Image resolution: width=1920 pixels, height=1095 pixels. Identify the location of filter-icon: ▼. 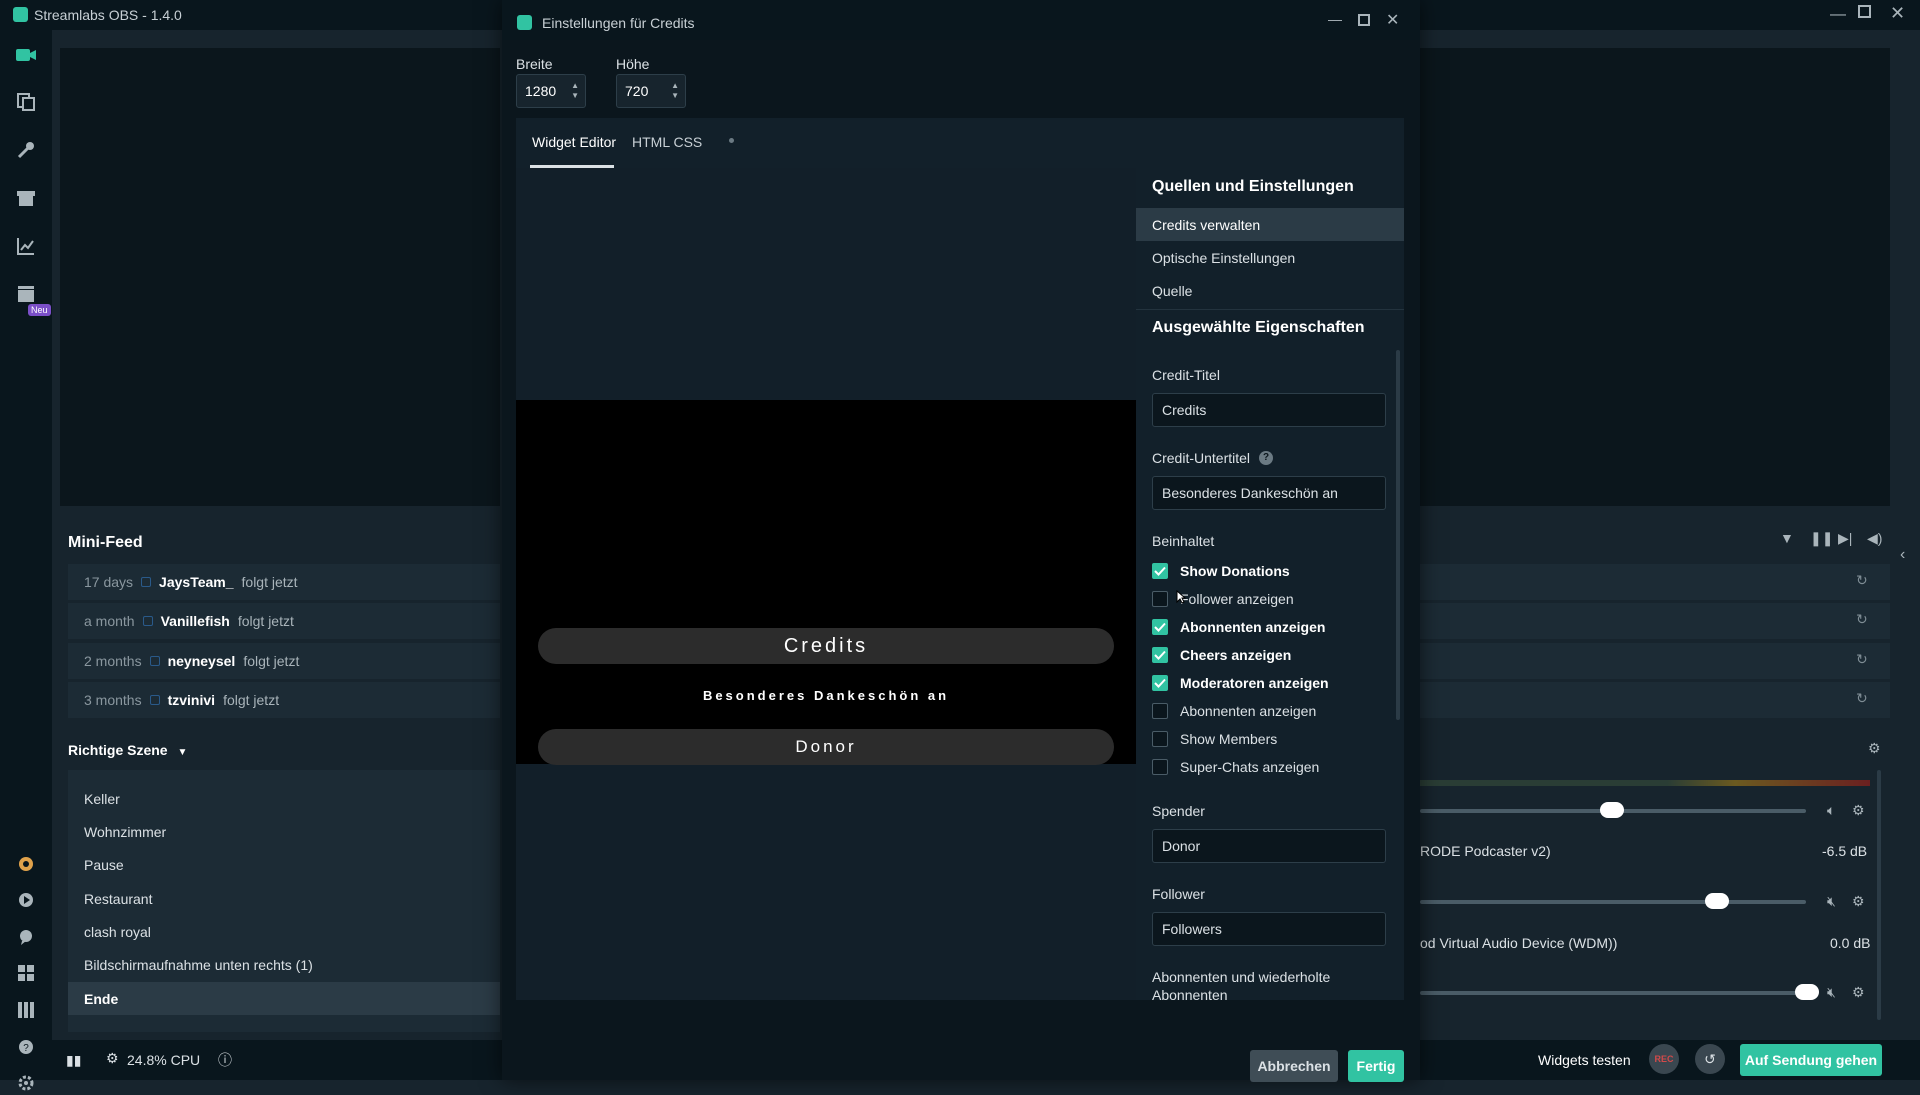
(1787, 538).